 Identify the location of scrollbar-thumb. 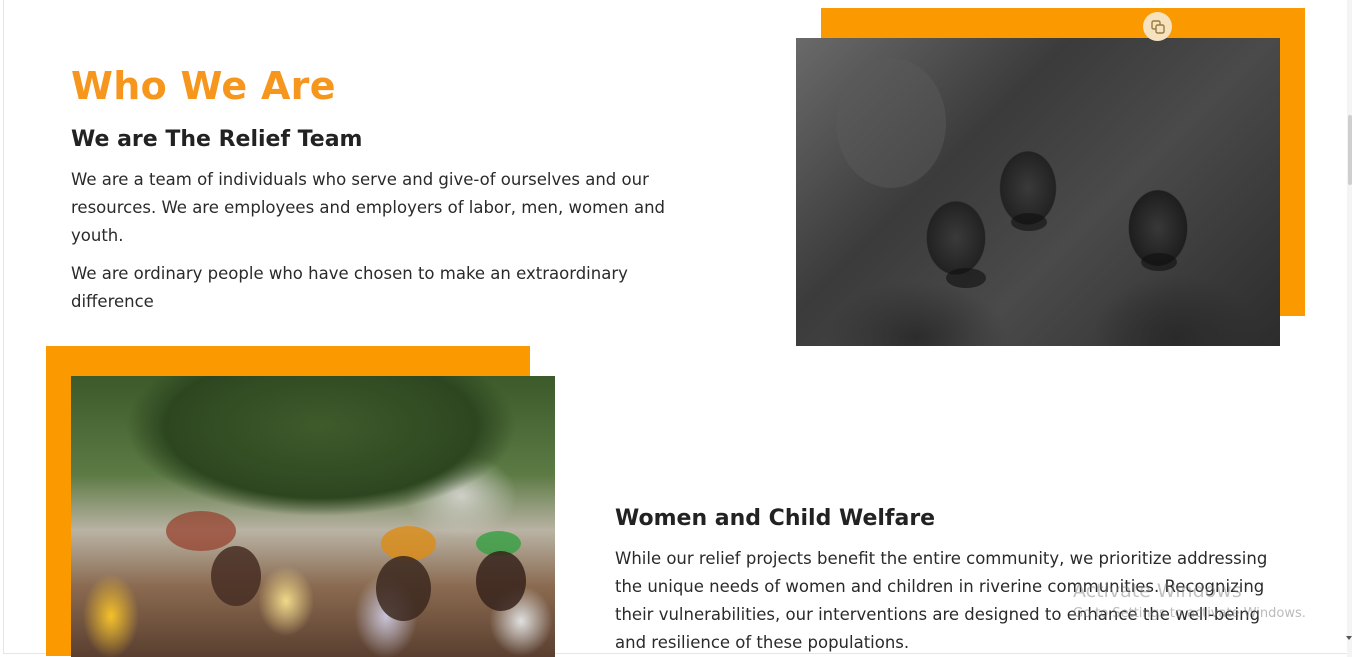
(1350, 150).